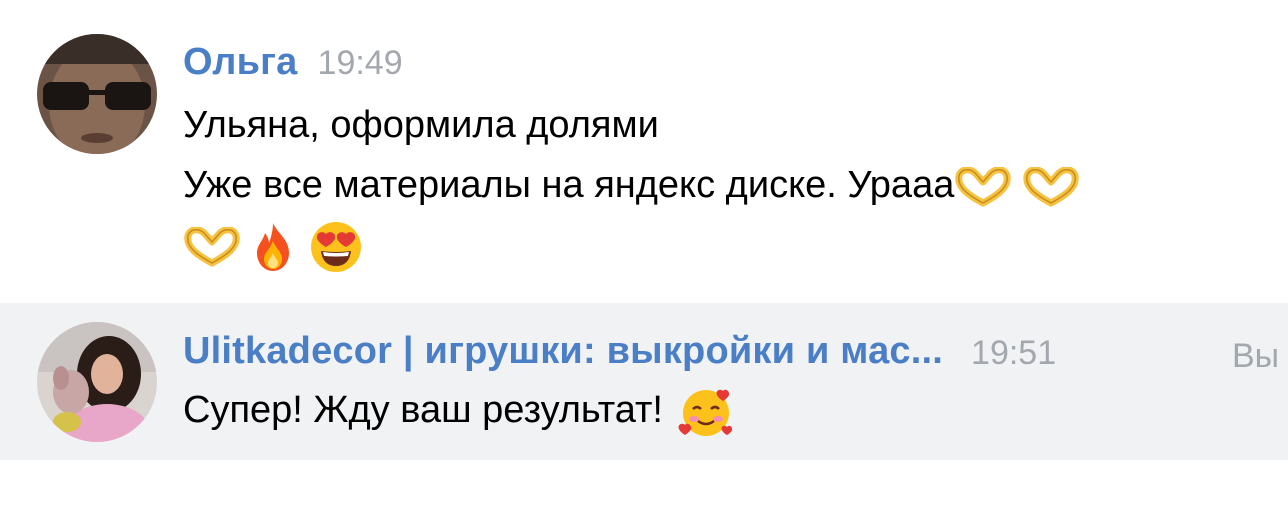 The width and height of the screenshot is (1288, 510). I want to click on message-header: Ольга 19:49, so click(293, 62).